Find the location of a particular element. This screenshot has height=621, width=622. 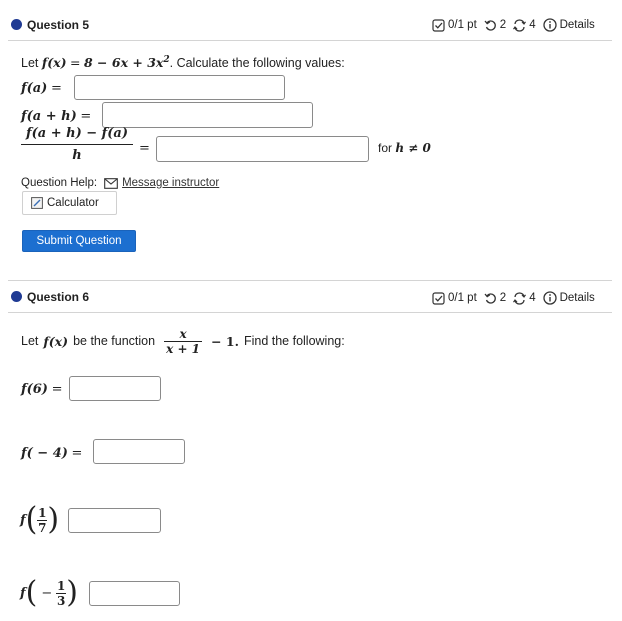

calculator-icon is located at coordinates (37, 203).